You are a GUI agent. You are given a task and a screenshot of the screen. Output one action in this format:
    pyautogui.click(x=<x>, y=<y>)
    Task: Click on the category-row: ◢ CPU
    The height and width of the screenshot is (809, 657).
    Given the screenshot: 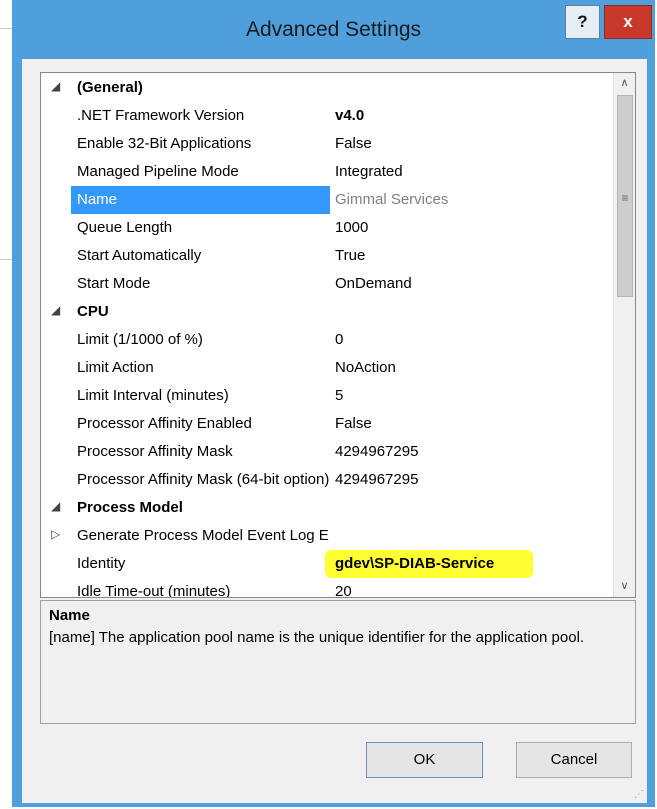 What is the action you would take?
    pyautogui.click(x=328, y=312)
    